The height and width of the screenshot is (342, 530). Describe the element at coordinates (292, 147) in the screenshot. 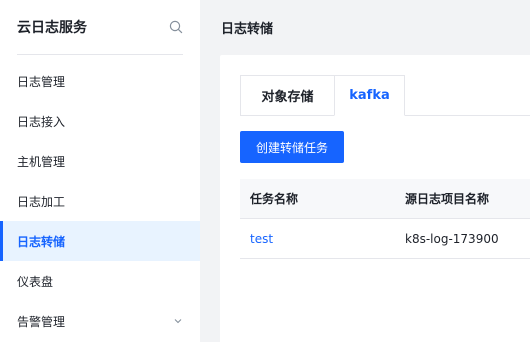

I see `create-dump-task-button: 创建转储任务` at that location.